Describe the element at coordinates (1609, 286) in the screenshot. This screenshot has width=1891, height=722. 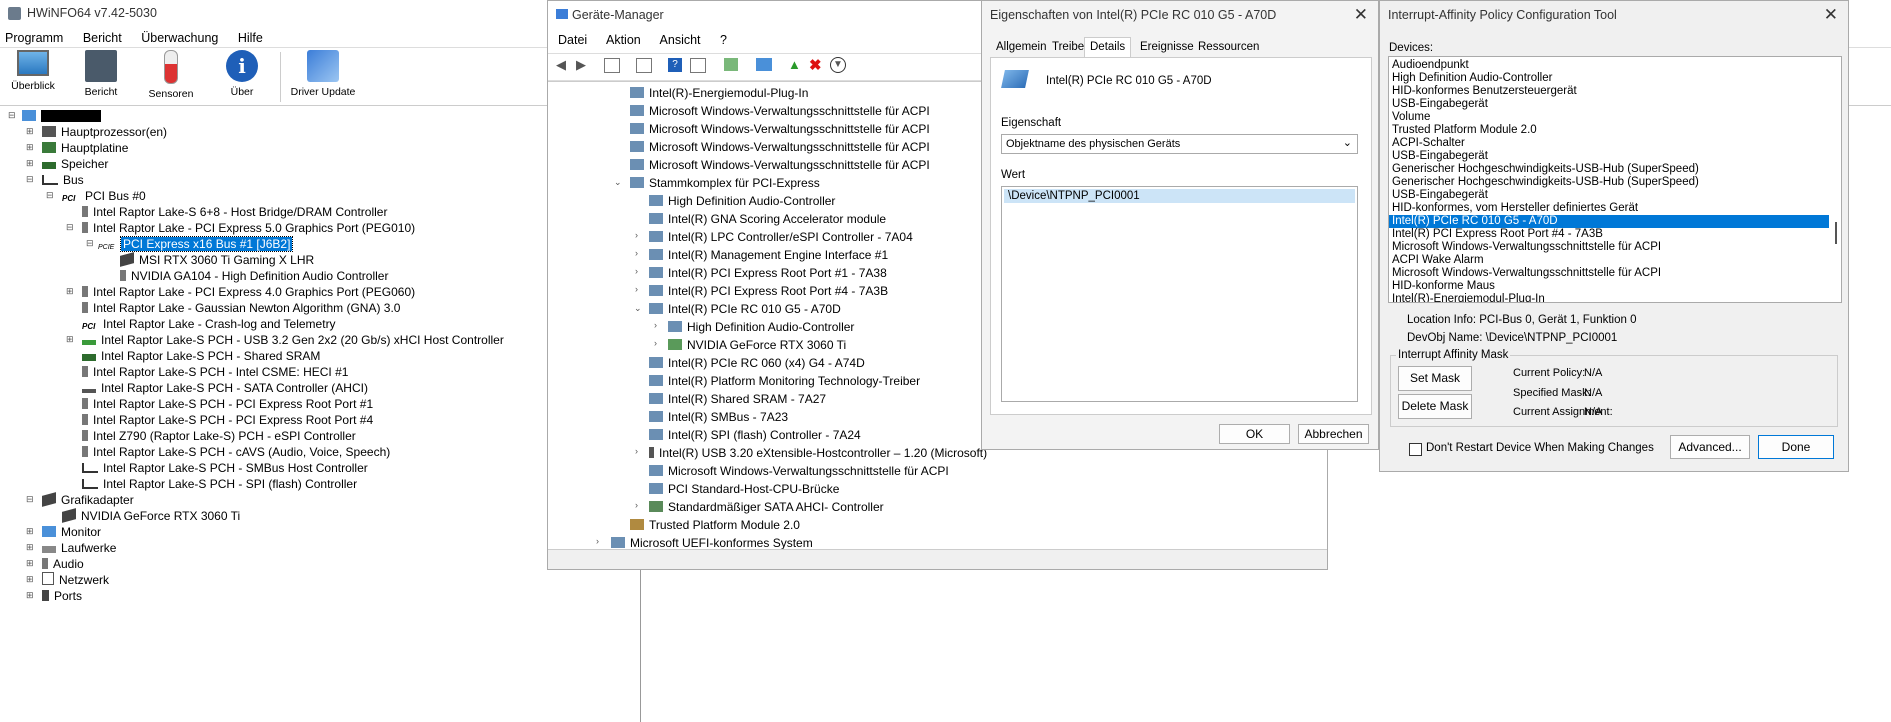
I see `device-item: HID-konforme Maus` at that location.